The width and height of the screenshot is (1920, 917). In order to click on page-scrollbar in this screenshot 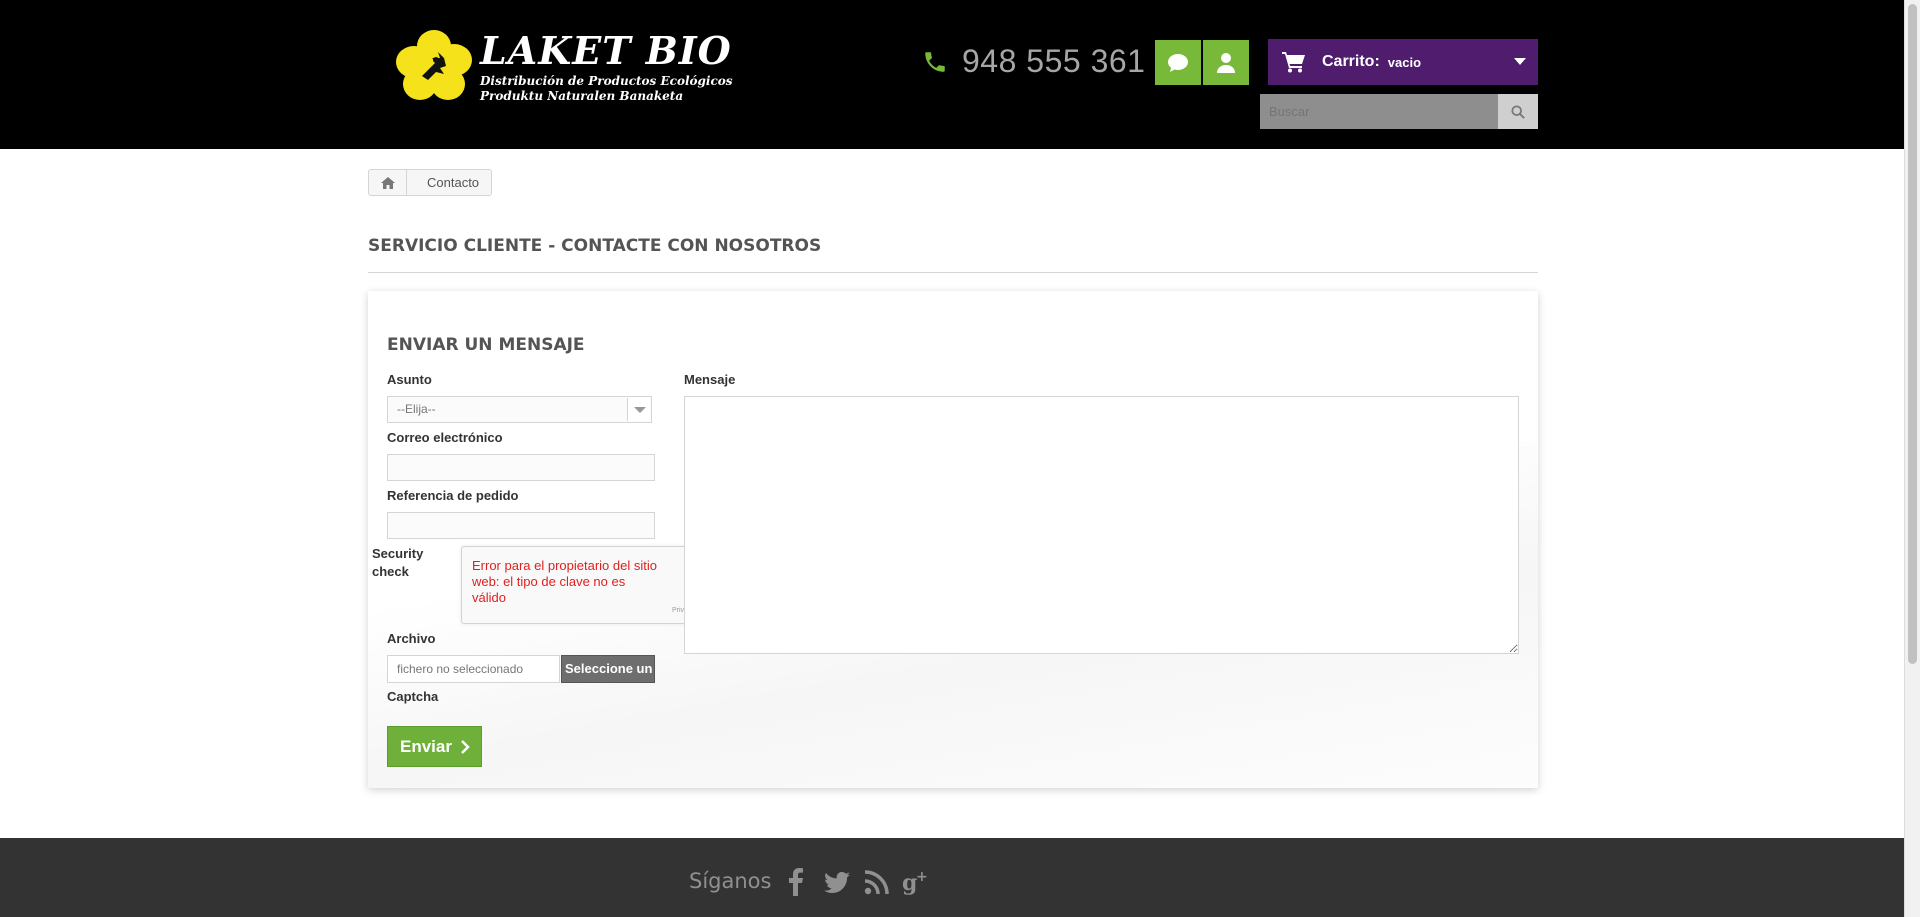, I will do `click(1912, 458)`.